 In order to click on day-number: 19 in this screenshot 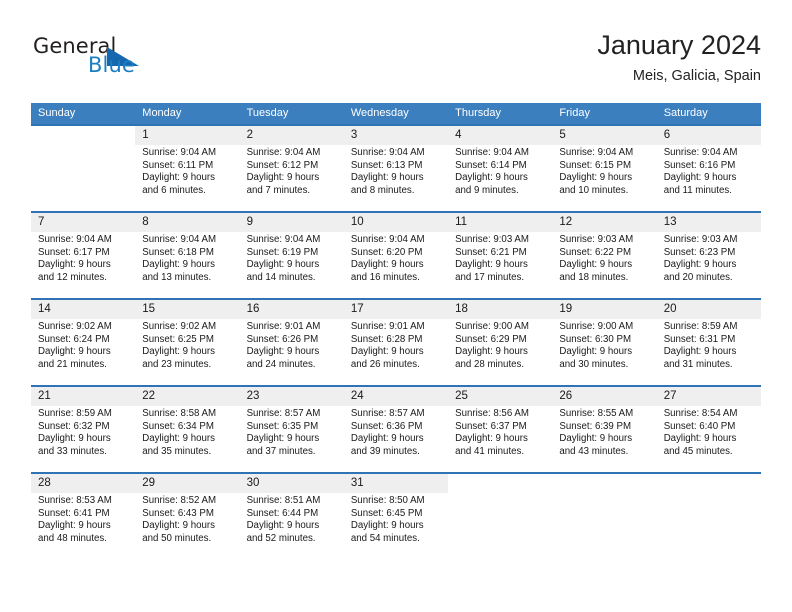, I will do `click(604, 309)`.